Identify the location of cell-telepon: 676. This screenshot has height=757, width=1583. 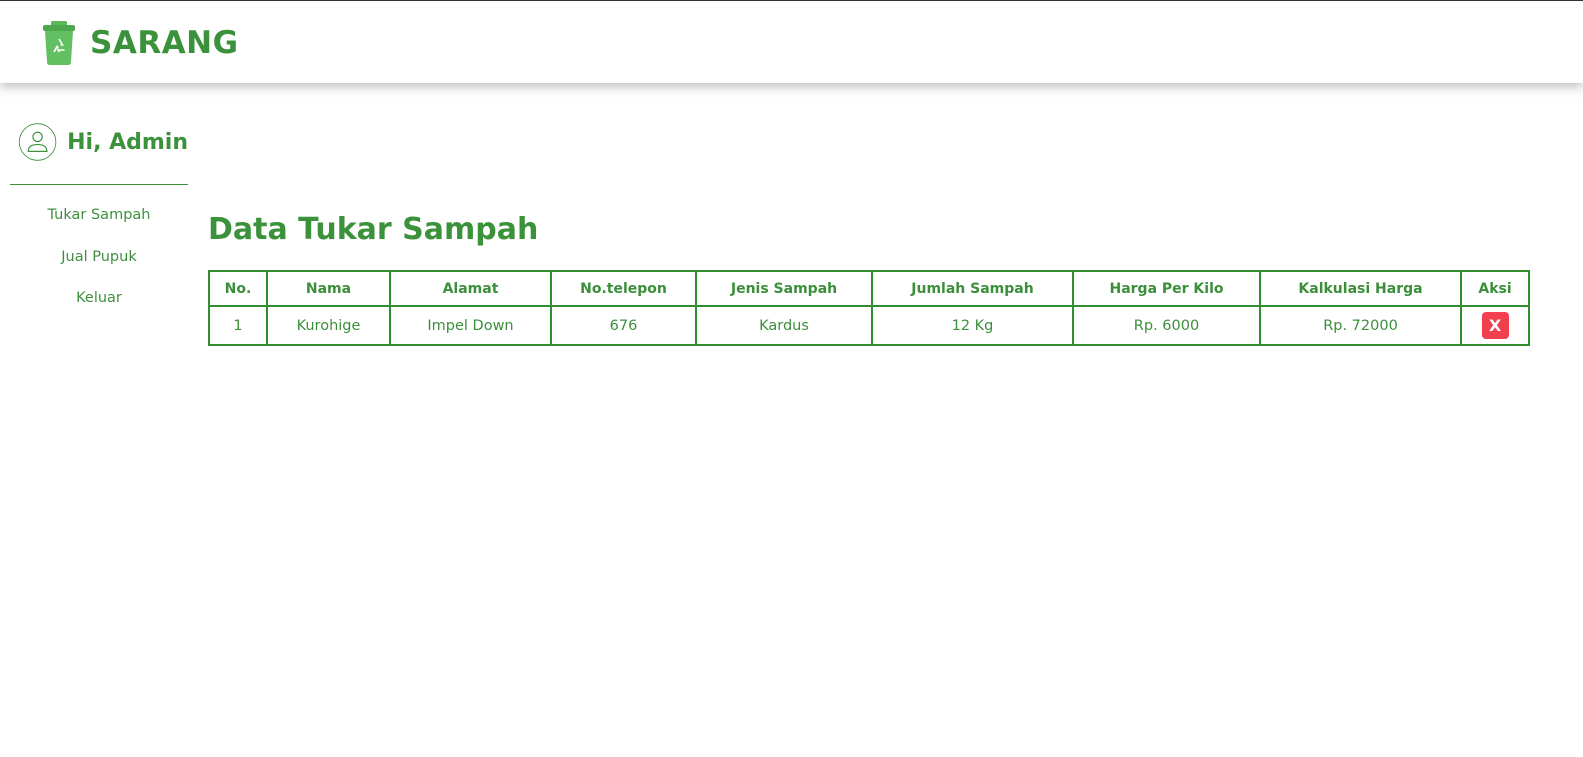
(623, 325).